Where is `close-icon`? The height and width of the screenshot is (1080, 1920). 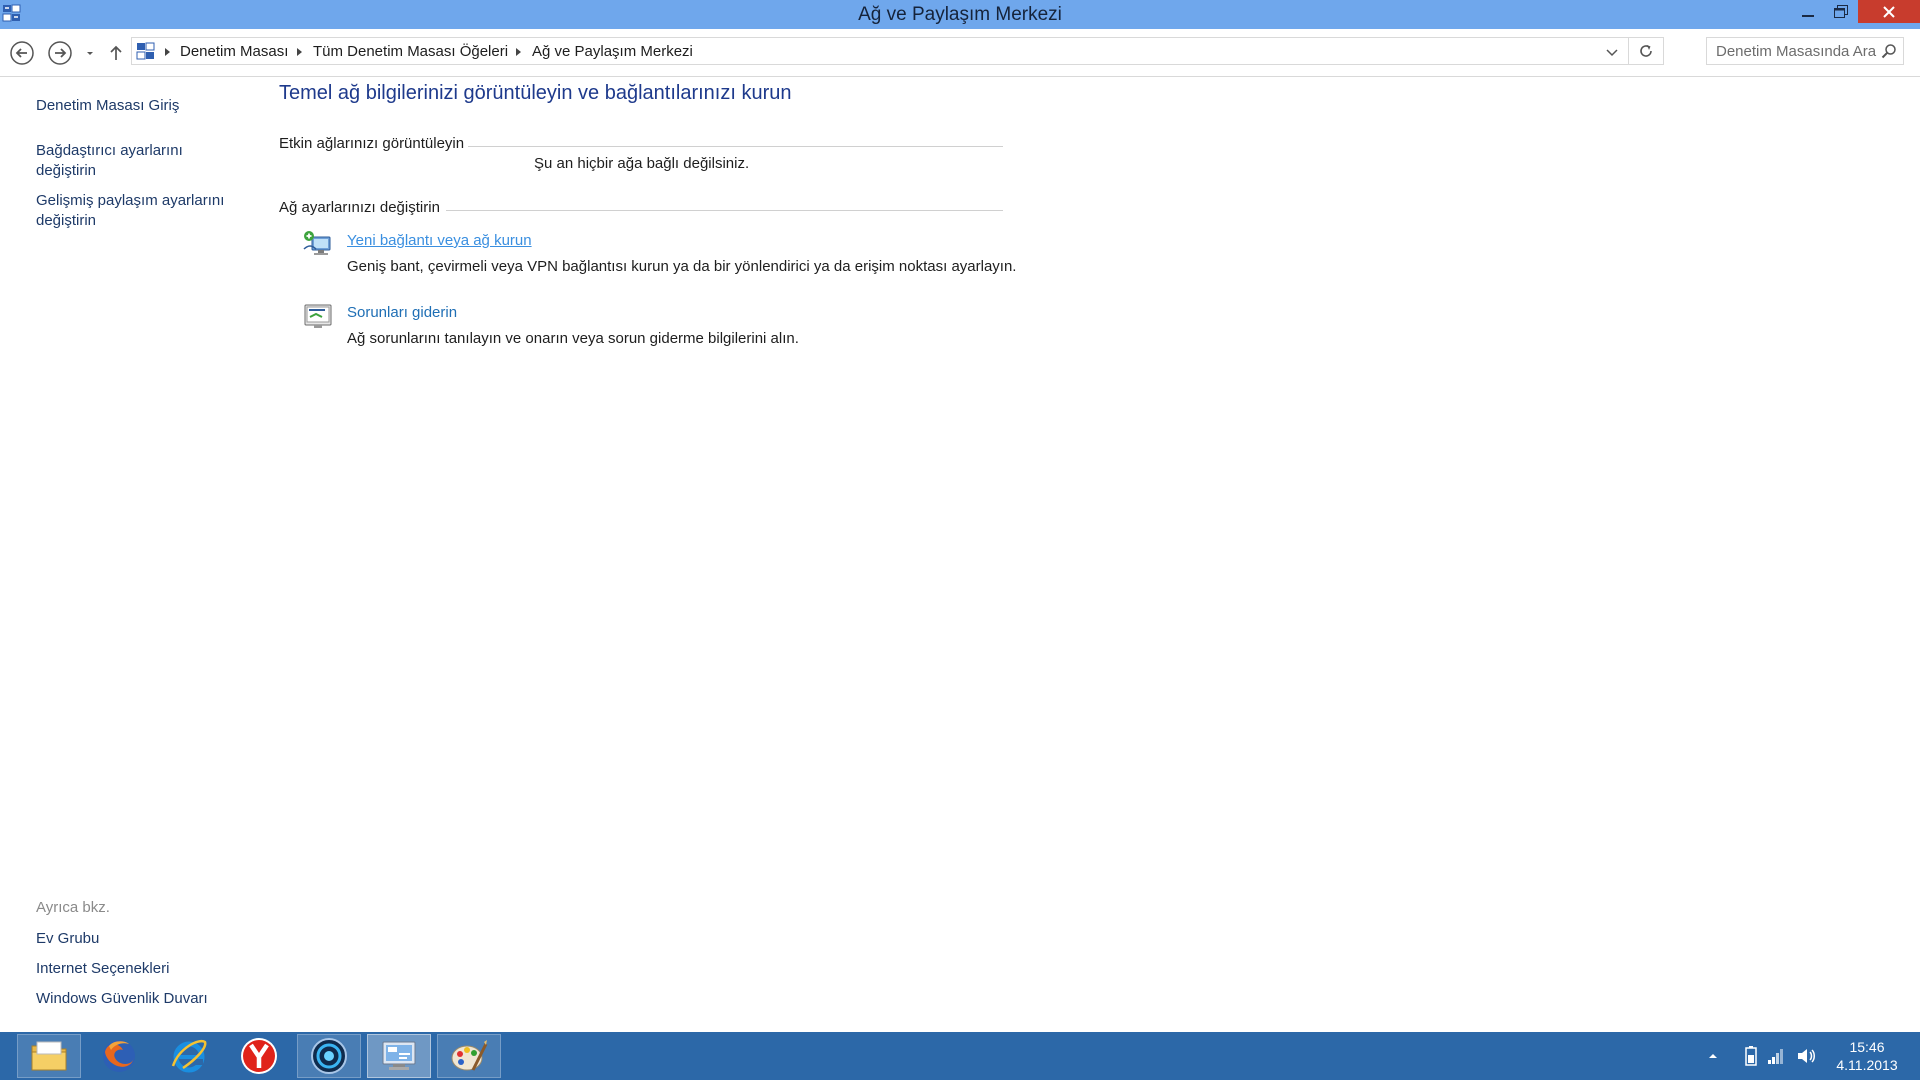
close-icon is located at coordinates (1889, 11).